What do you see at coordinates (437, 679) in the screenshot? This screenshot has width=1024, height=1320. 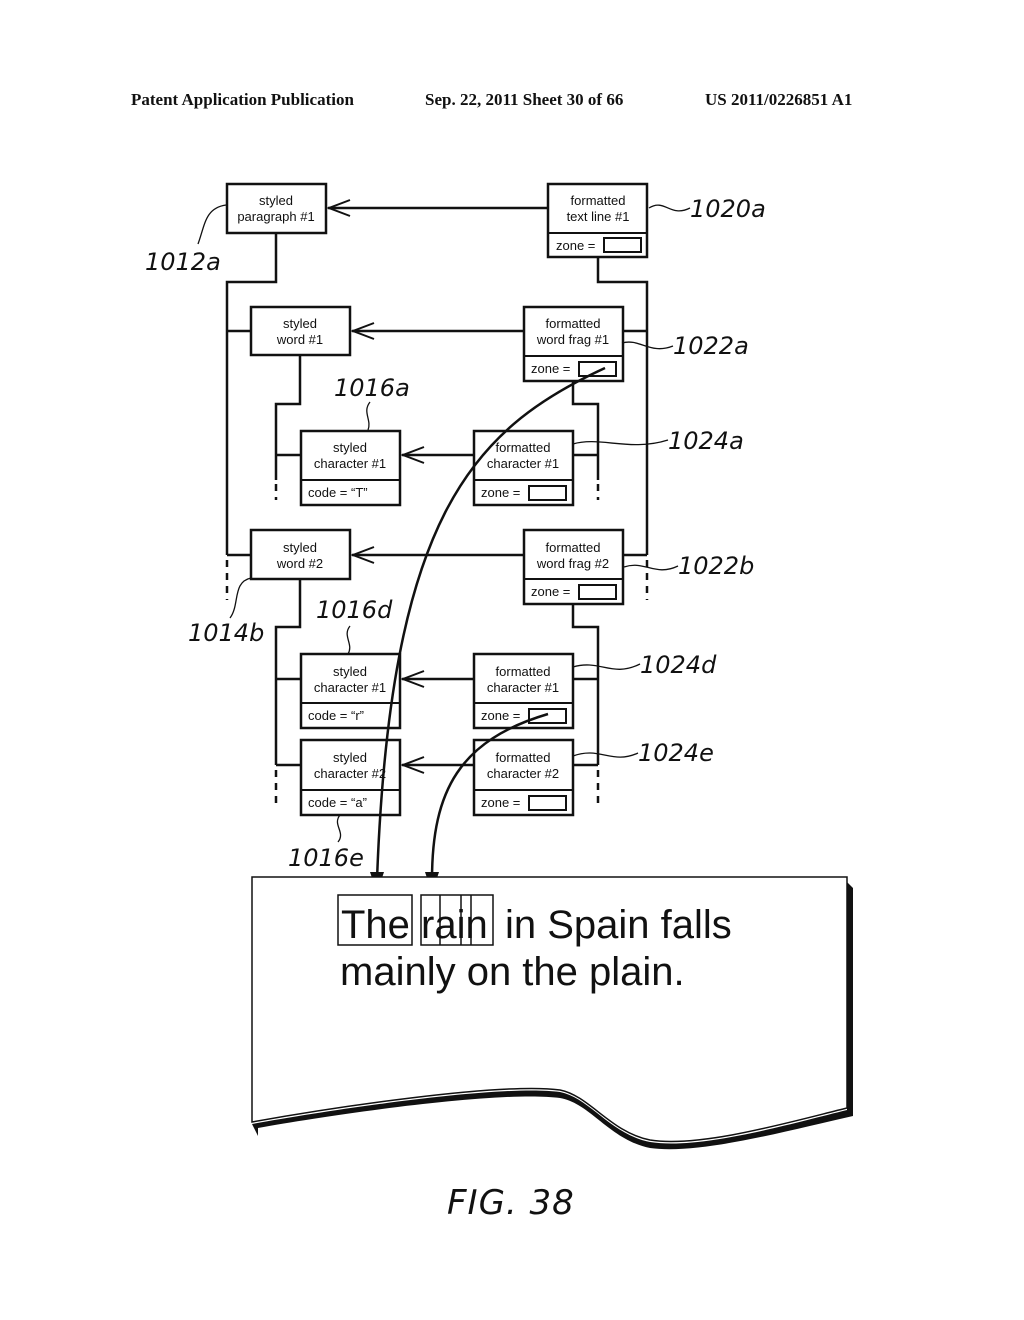 I see `arrow-char-to-char-r` at bounding box center [437, 679].